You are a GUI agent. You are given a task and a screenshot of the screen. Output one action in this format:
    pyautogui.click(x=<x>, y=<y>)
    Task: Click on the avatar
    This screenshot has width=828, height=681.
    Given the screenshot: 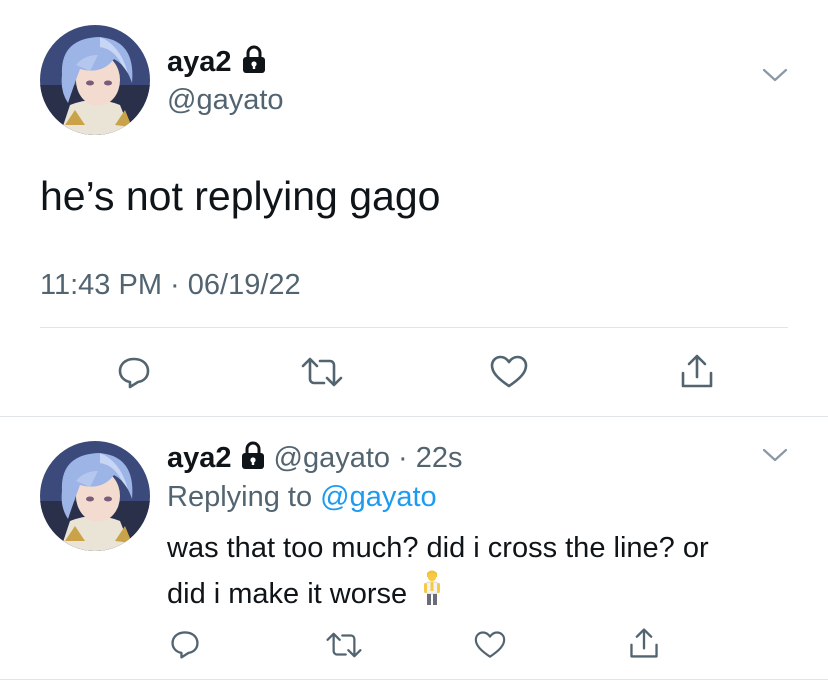 What is the action you would take?
    pyautogui.click(x=95, y=80)
    